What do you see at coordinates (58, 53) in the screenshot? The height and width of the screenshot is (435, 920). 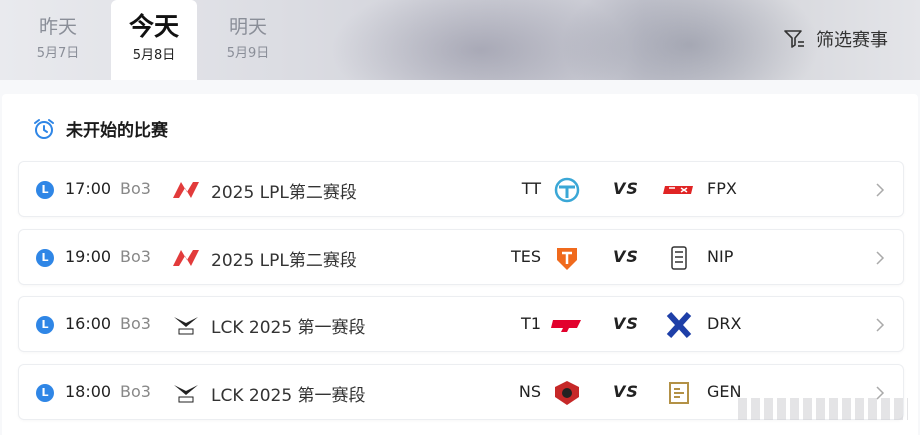 I see `tab-yesterday-date: 5月7日` at bounding box center [58, 53].